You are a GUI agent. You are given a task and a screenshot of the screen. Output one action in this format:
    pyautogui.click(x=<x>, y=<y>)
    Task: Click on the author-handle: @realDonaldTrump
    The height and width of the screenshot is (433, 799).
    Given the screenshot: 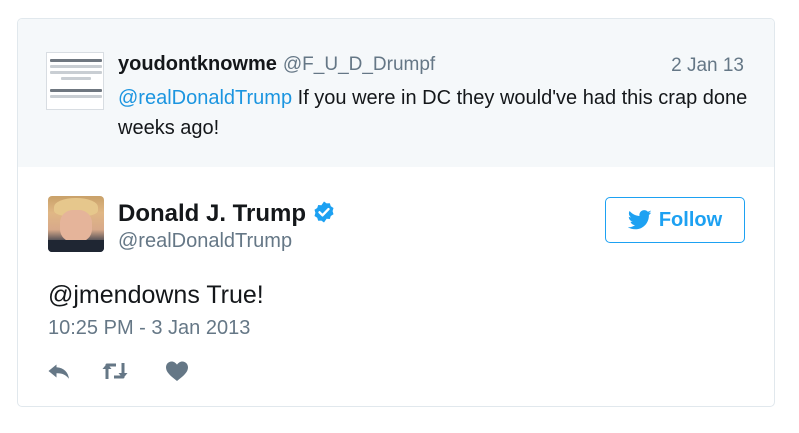 What is the action you would take?
    pyautogui.click(x=205, y=241)
    